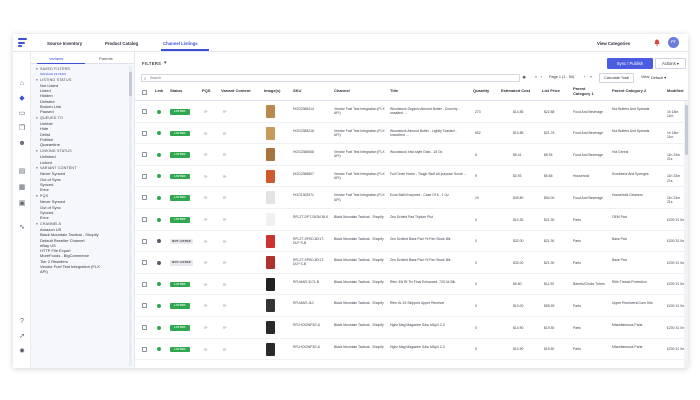 This screenshot has width=700, height=400. I want to click on filter-option: Error, so click(84, 217).